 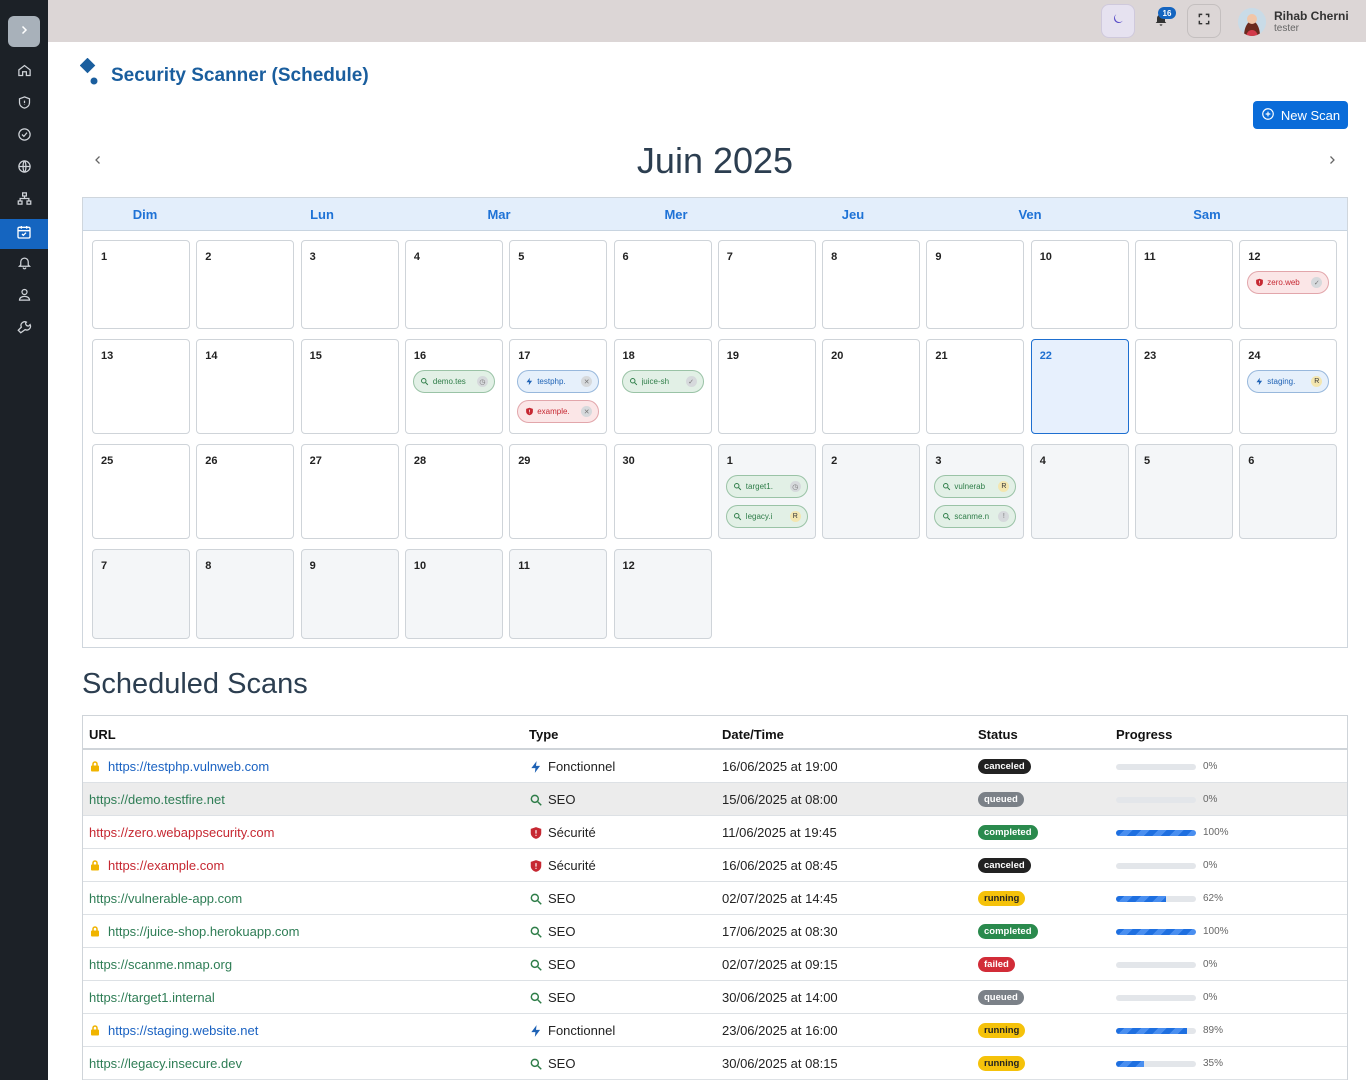 I want to click on calendar-day: 24 staging. R, so click(x=1288, y=386).